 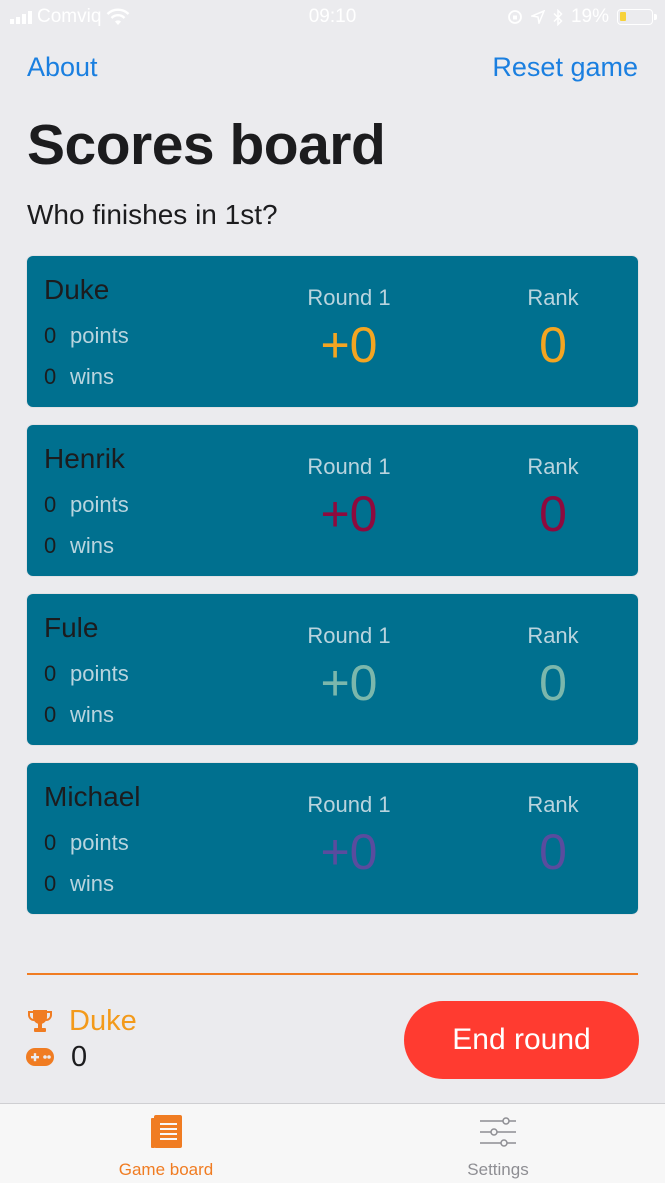 I want to click on orientation-lock-icon, so click(x=515, y=17).